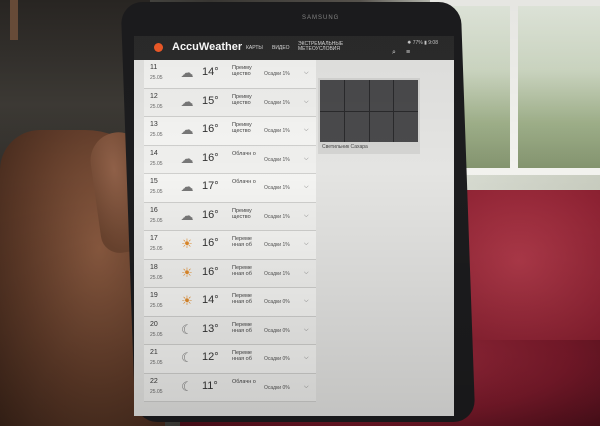 Image resolution: width=600 pixels, height=426 pixels. What do you see at coordinates (230, 387) in the screenshot?
I see `hourly-row: 22 25.05 11° Облачн о Осадки 0% ☾ ⌵` at bounding box center [230, 387].